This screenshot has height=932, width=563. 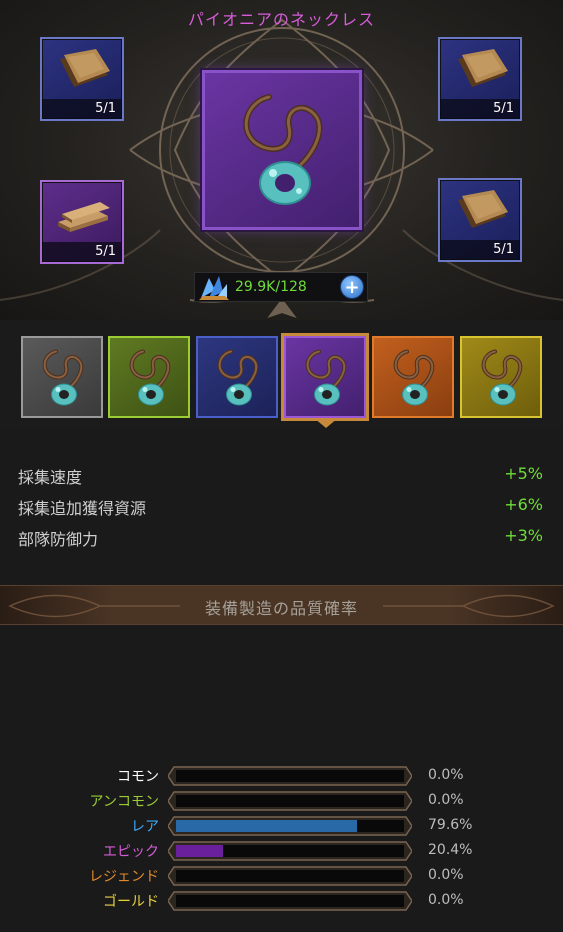 I want to click on probability-label: レア, so click(x=145, y=827).